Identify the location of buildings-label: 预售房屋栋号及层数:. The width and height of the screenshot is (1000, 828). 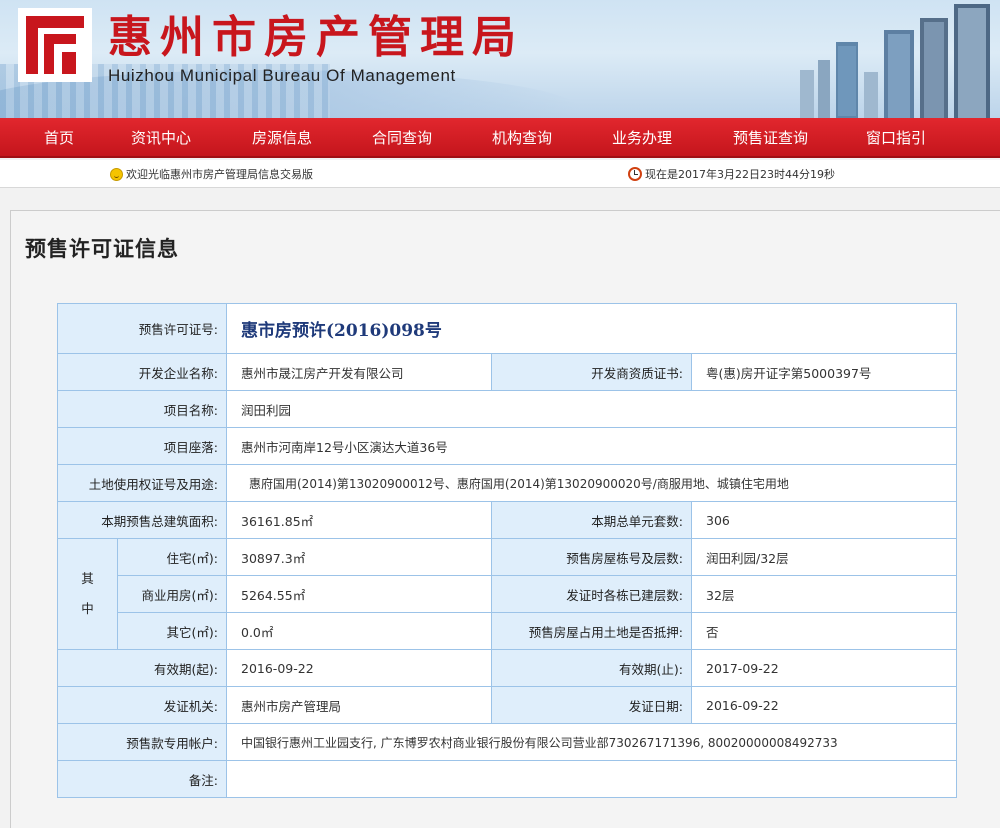
(591, 557).